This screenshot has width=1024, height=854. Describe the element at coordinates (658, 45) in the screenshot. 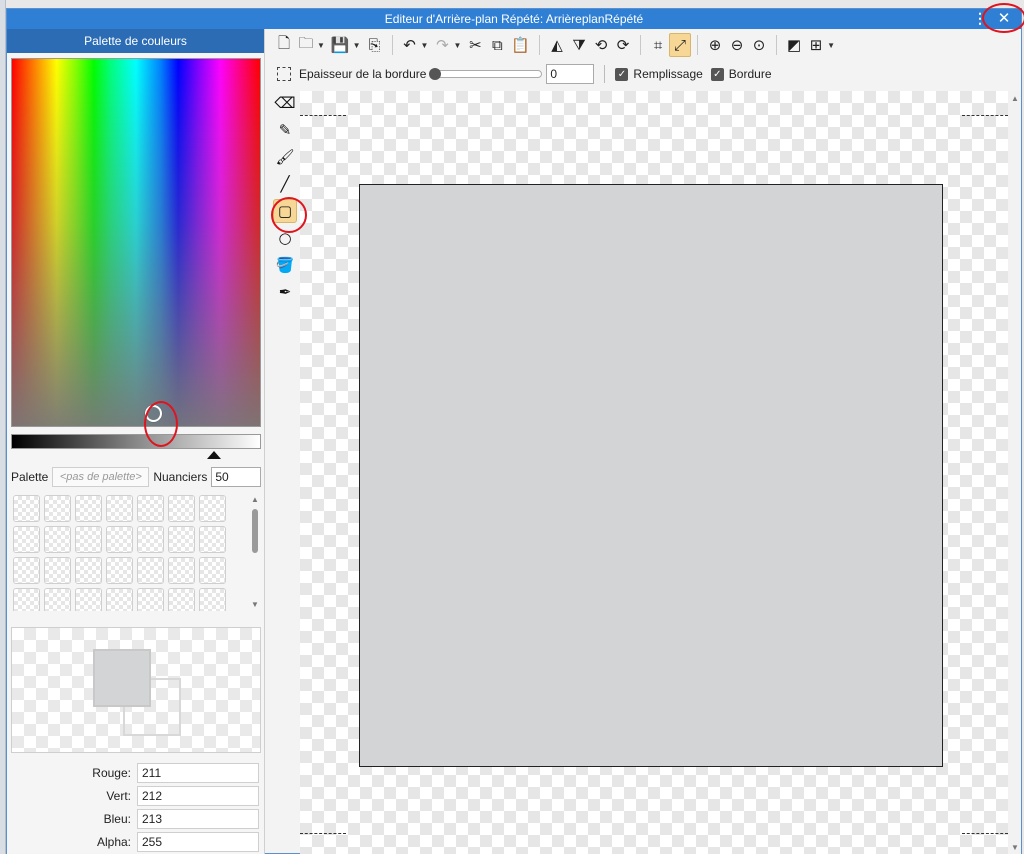

I see `crop-icon: ⌗` at that location.